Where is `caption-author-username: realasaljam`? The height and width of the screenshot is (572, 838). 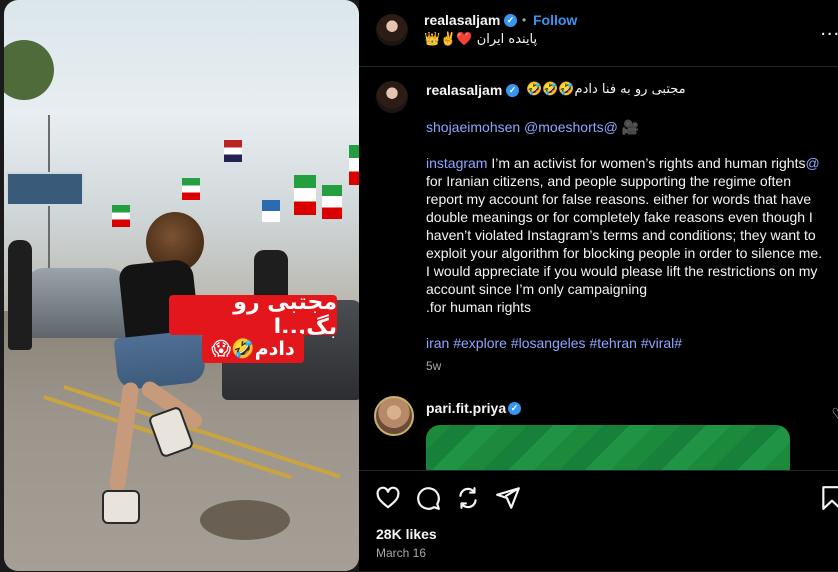 caption-author-username: realasaljam is located at coordinates (464, 90).